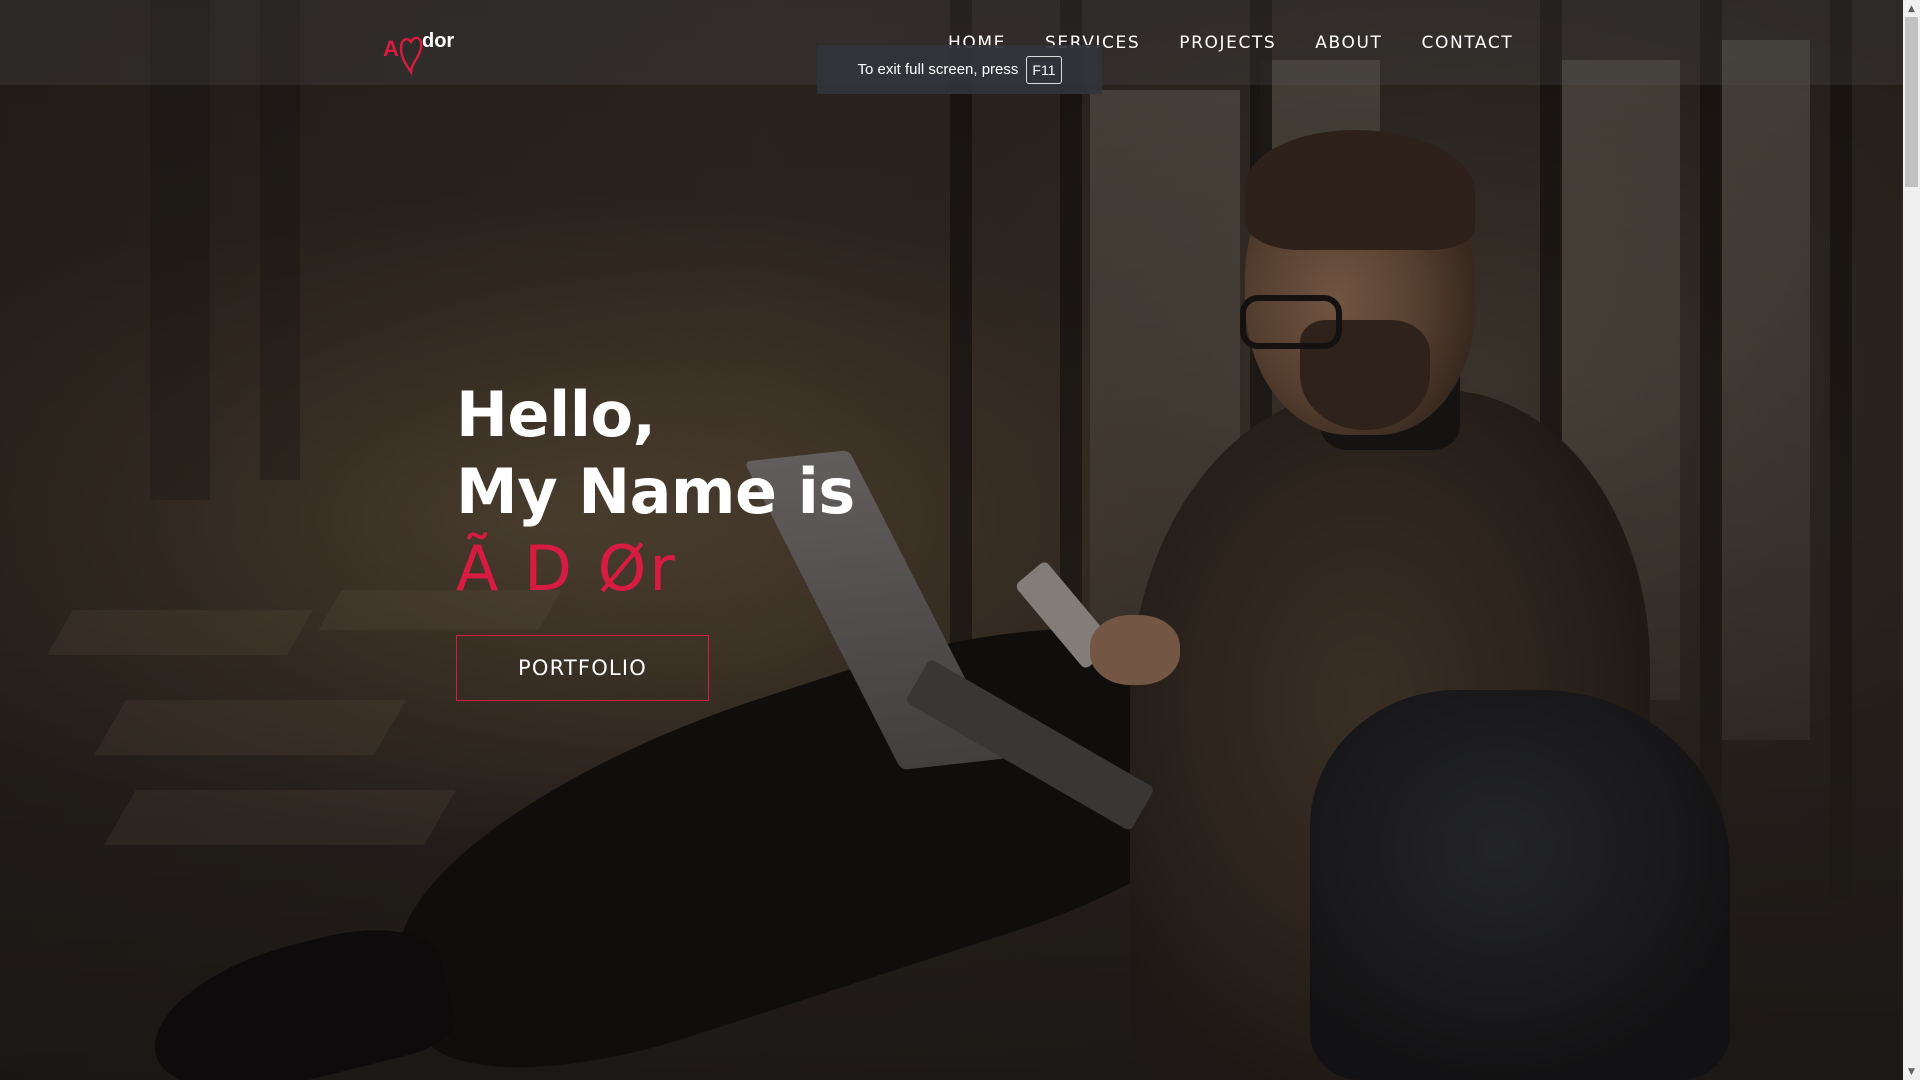  Describe the element at coordinates (938, 69) in the screenshot. I see `fullscreen-notice-text: To exit full screen, press` at that location.